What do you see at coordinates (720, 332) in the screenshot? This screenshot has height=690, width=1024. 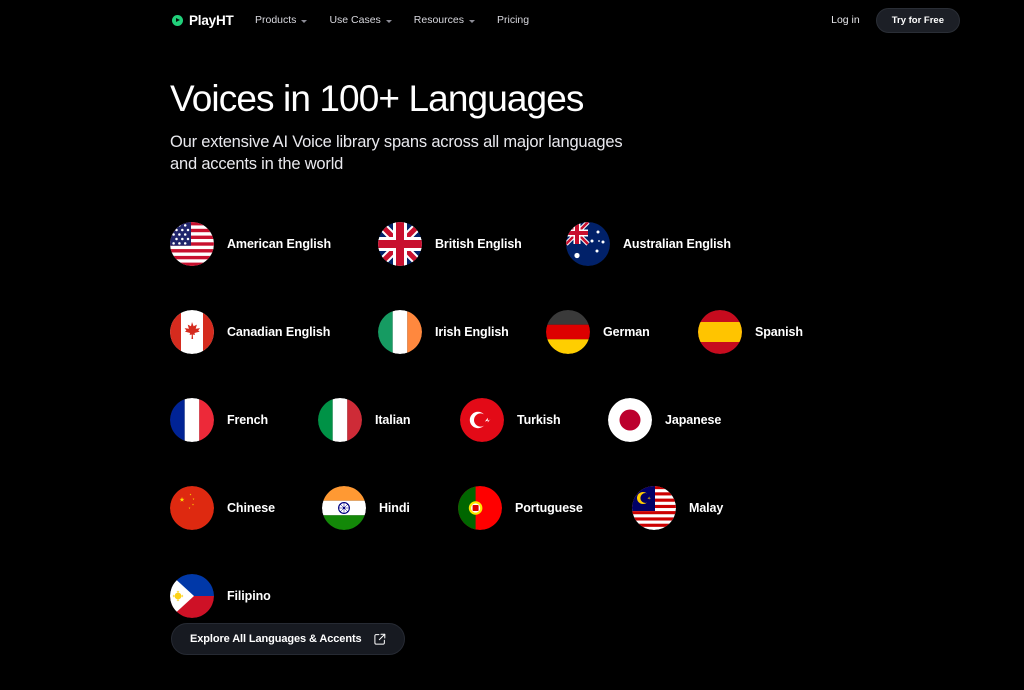 I see `flag-es-icon` at bounding box center [720, 332].